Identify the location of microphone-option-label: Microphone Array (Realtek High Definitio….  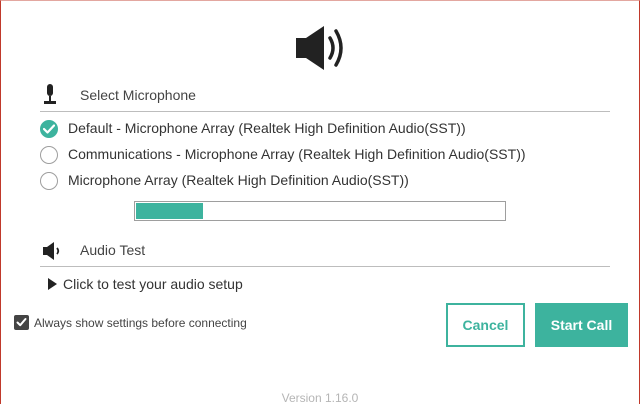
(238, 180).